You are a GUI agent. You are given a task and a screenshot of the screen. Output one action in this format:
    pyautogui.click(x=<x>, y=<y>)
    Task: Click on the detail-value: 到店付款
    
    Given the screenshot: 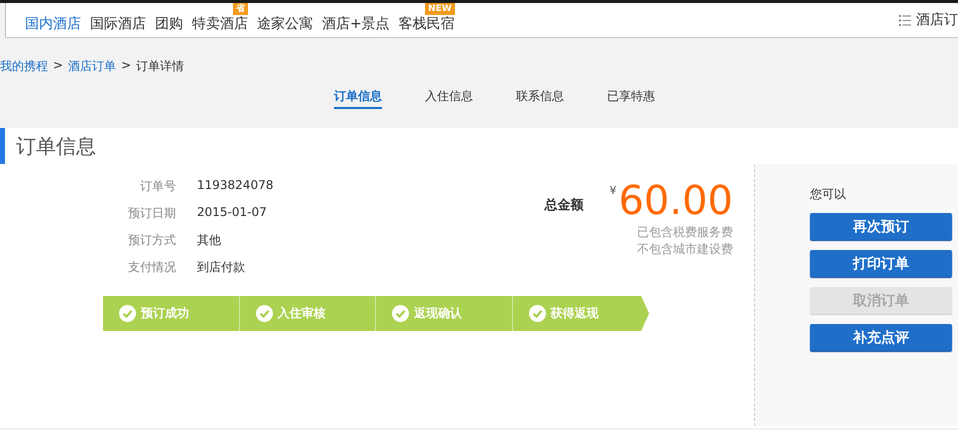 What is the action you would take?
    pyautogui.click(x=221, y=267)
    